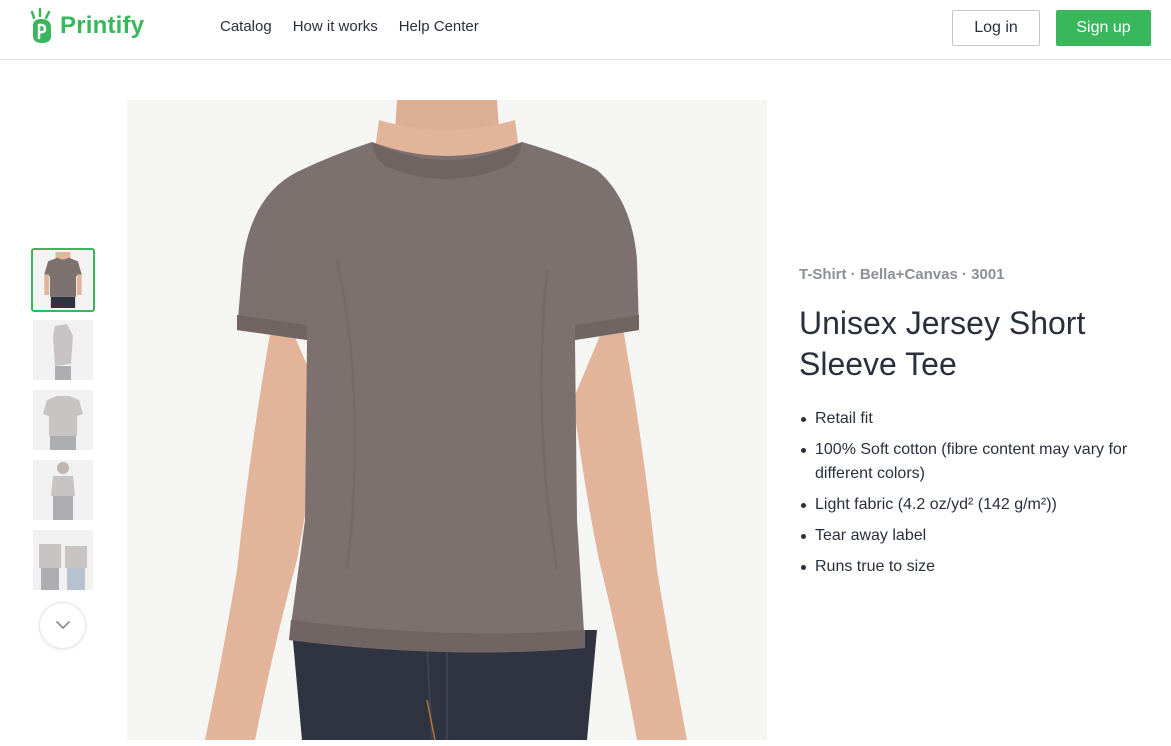  Describe the element at coordinates (246, 26) in the screenshot. I see `nav-catalog: Catalog` at that location.